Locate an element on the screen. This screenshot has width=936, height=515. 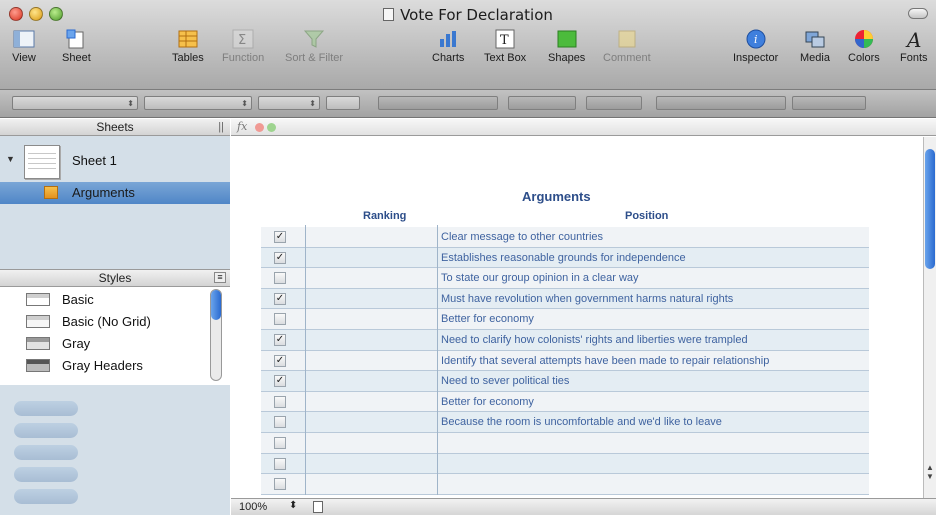
style-item-gray-headers: Gray Headers is located at coordinates (105, 365).